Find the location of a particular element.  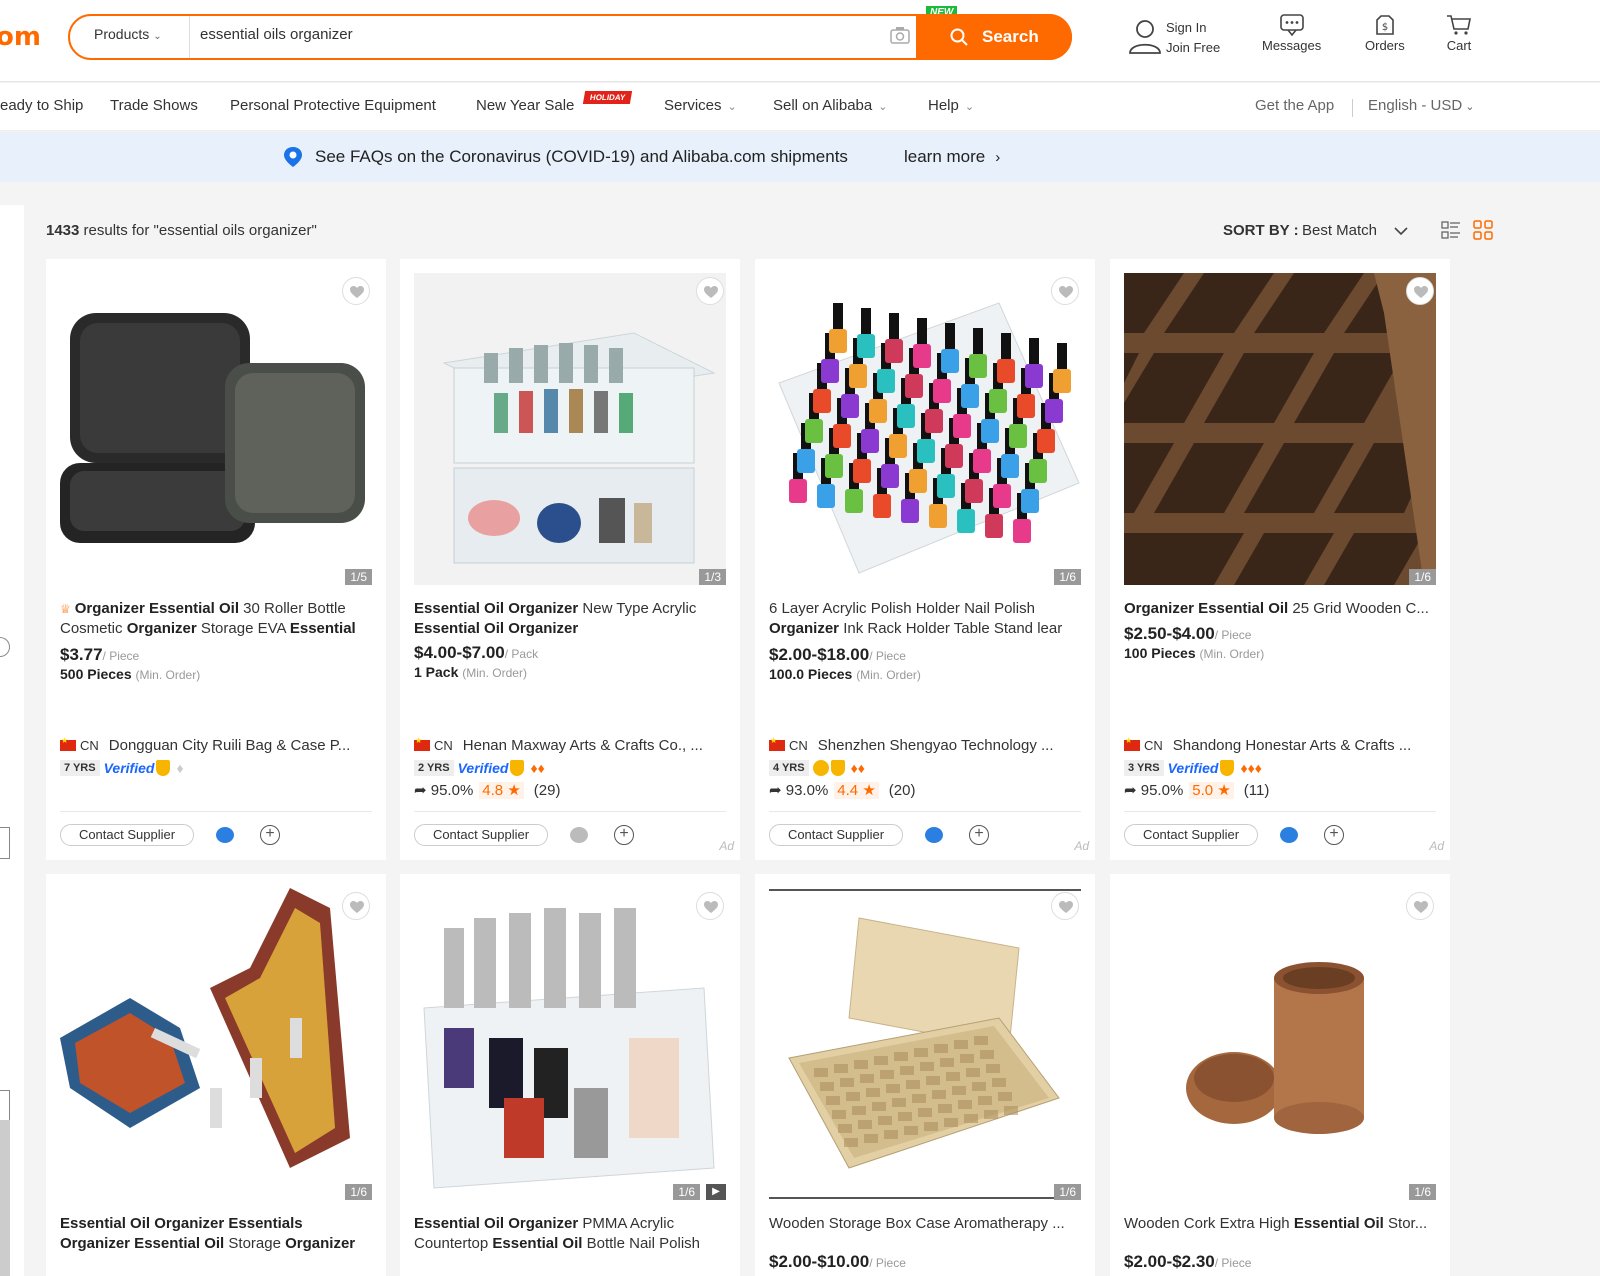

sidebar-scrollbar is located at coordinates (5, 1198).